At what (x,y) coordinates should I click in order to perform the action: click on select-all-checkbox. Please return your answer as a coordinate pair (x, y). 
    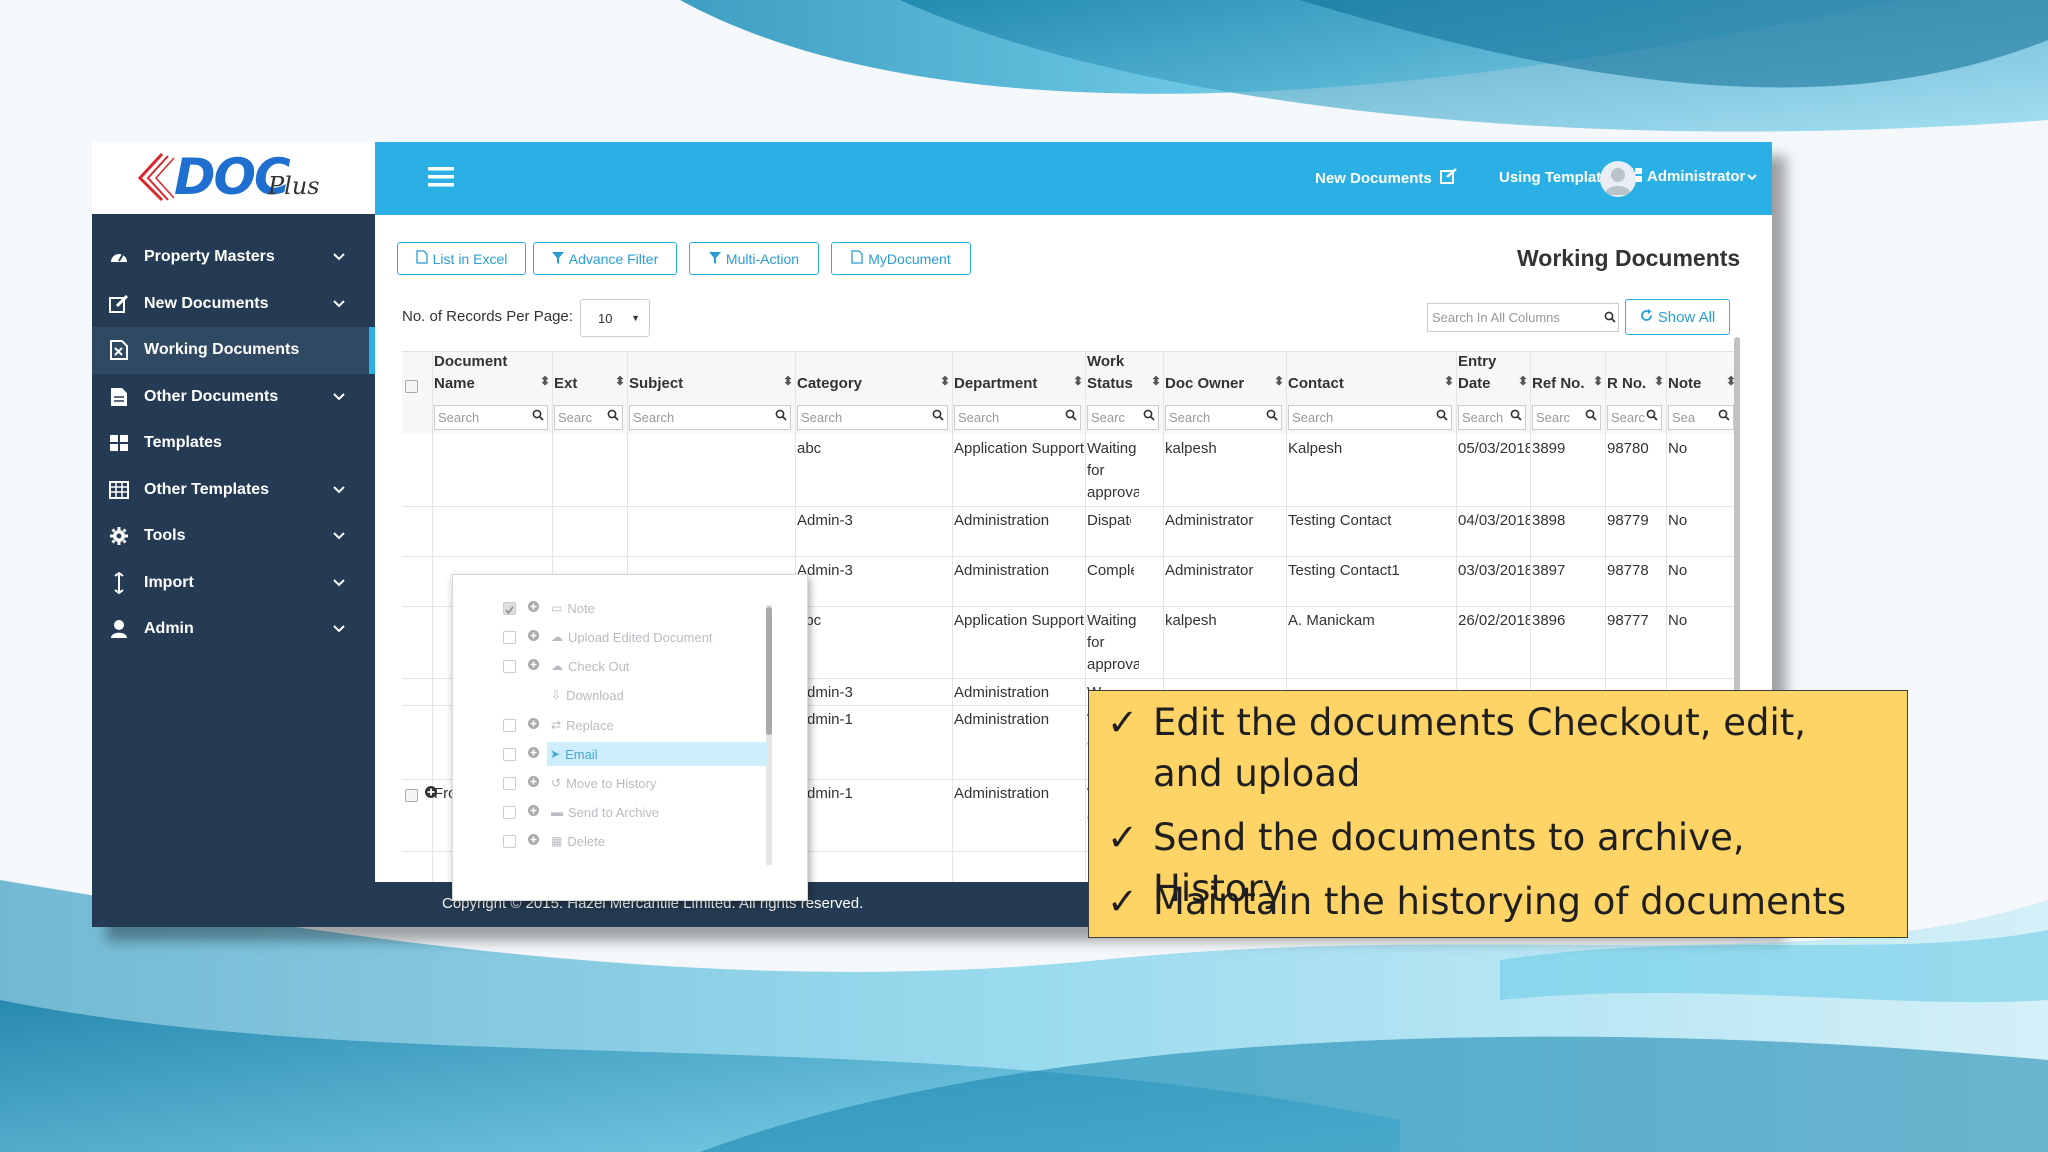
    Looking at the image, I should click on (411, 386).